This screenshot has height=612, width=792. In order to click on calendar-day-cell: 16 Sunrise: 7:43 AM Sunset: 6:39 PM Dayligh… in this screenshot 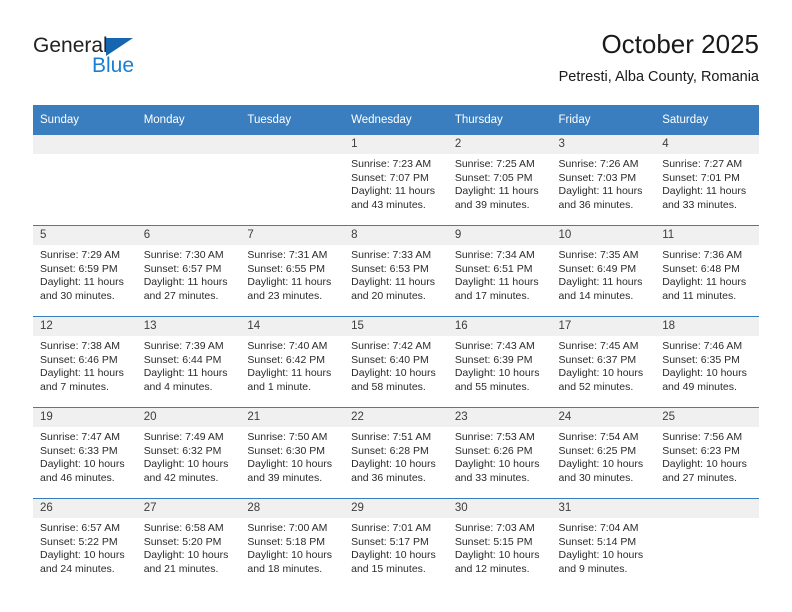, I will do `click(499, 362)`.